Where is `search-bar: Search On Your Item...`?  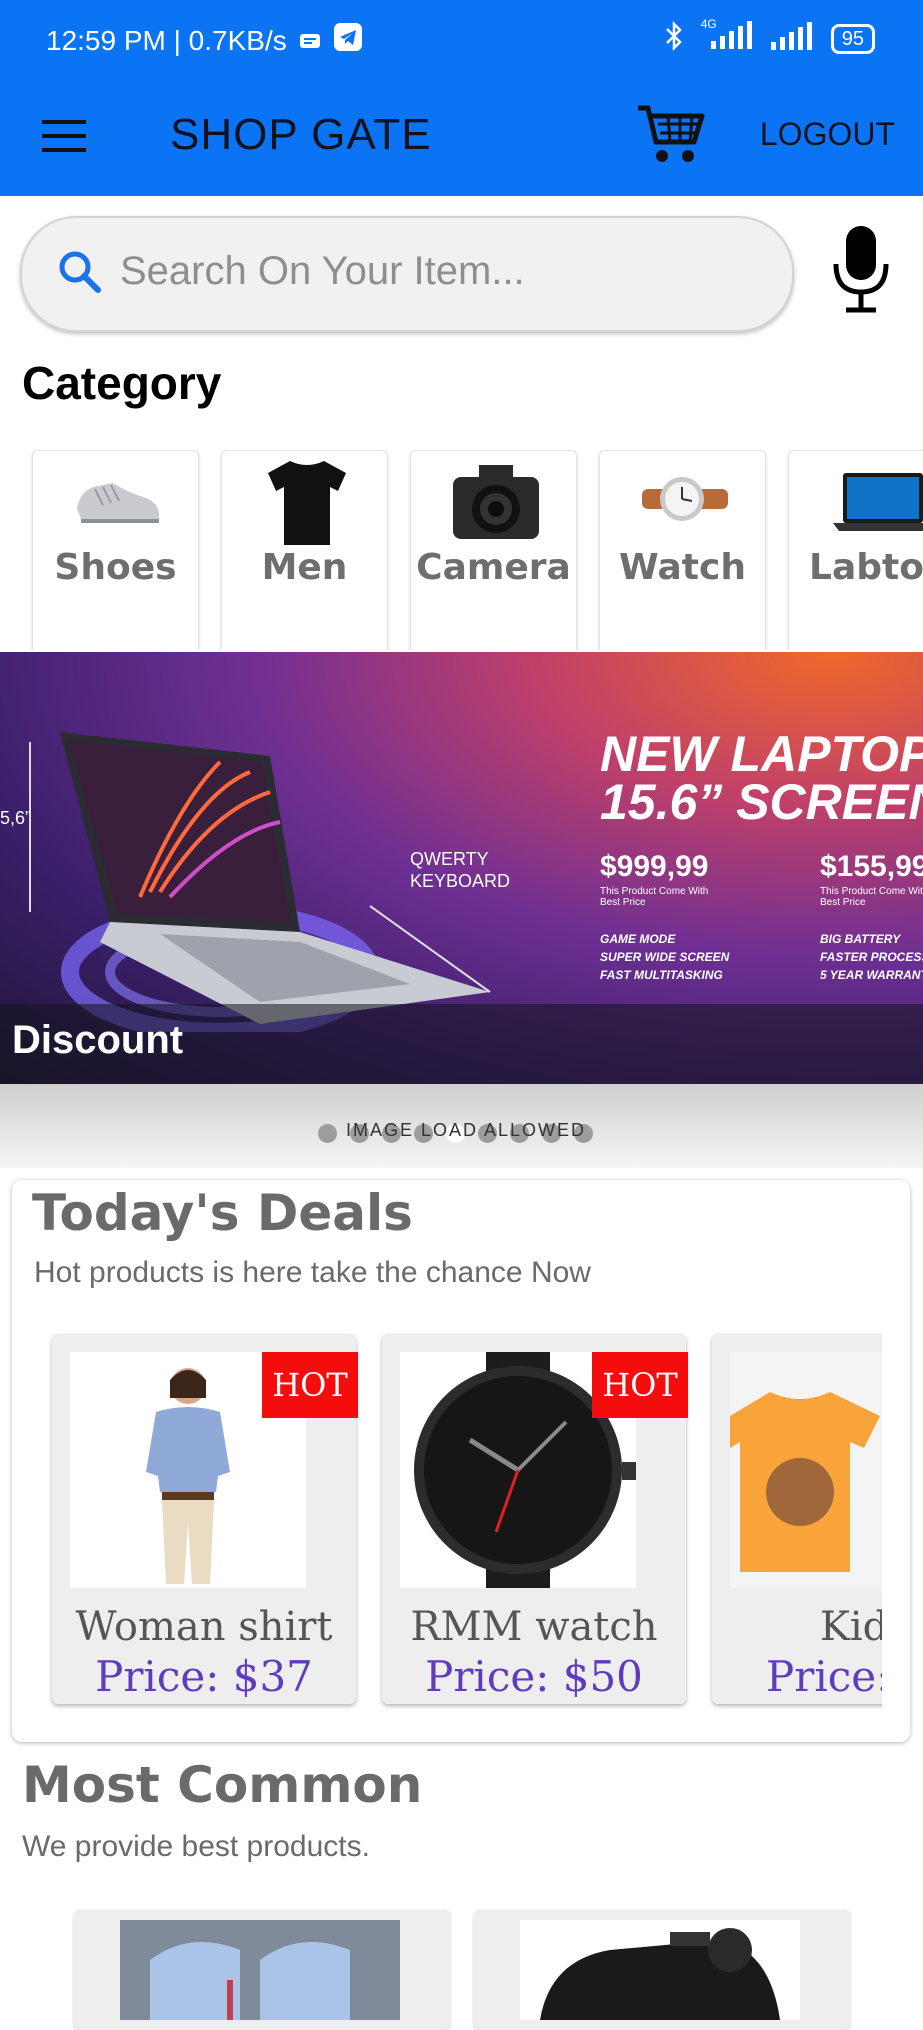 search-bar: Search On Your Item... is located at coordinates (407, 274).